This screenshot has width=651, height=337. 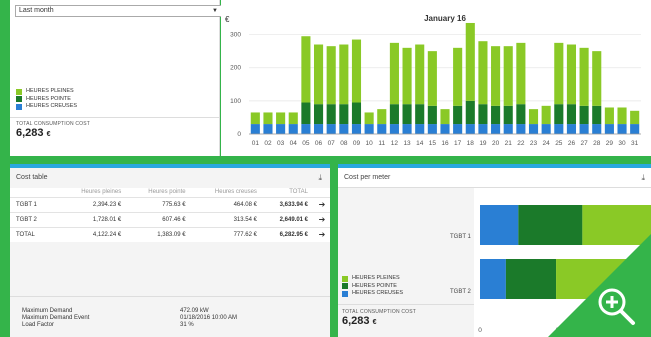 What do you see at coordinates (34, 234) in the screenshot?
I see `table-cell: TOTAL` at bounding box center [34, 234].